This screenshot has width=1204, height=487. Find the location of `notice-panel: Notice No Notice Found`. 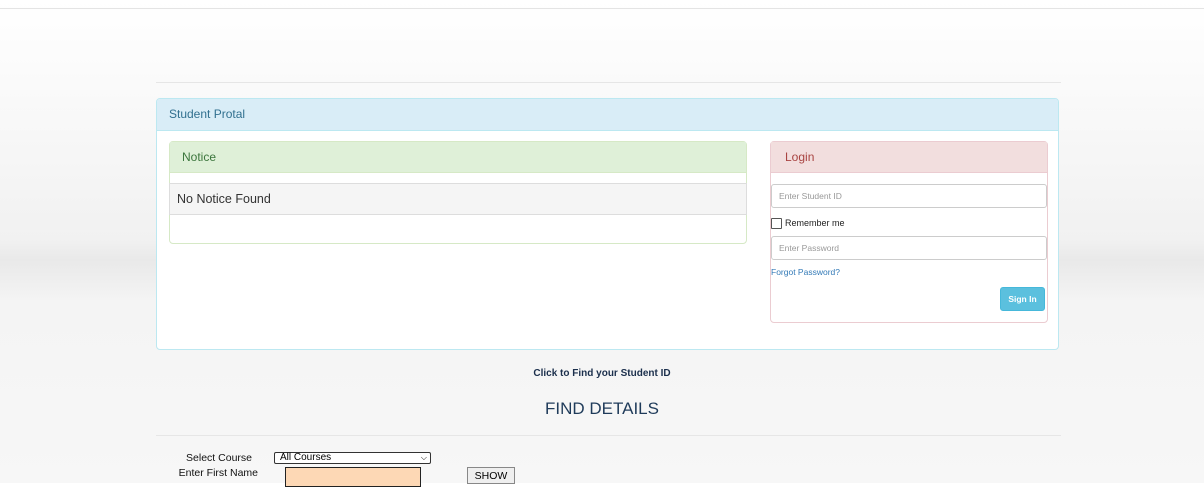

notice-panel: Notice No Notice Found is located at coordinates (458, 192).